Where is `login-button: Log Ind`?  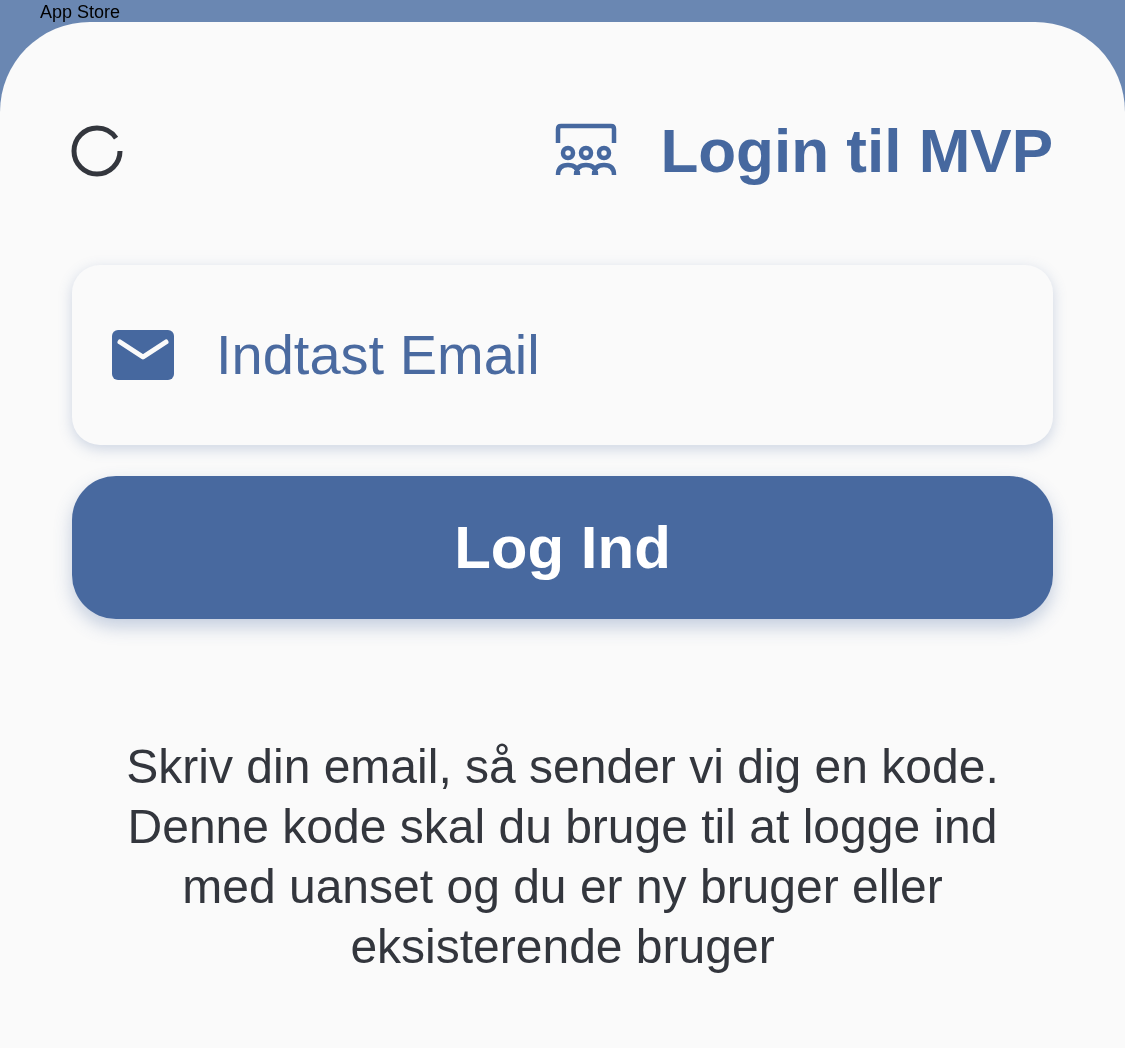 login-button: Log Ind is located at coordinates (562, 547).